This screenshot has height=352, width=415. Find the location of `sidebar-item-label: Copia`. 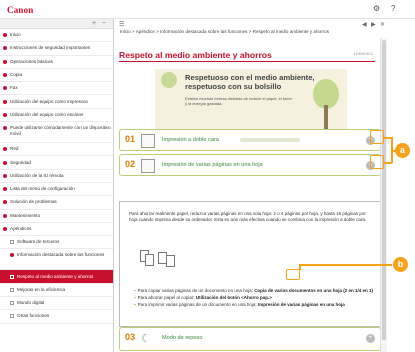

sidebar-item-label: Copia is located at coordinates (16, 75).